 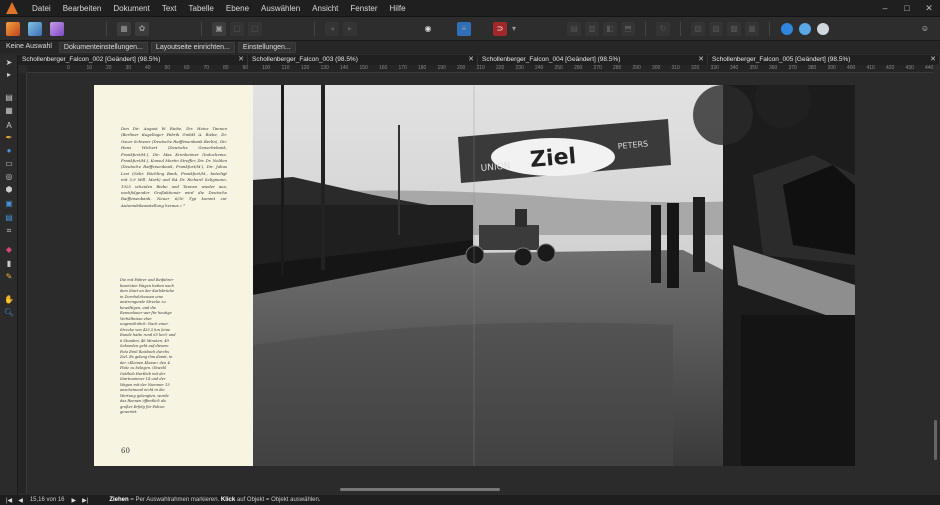 I want to click on color-panel-icon, so click(x=787, y=28).